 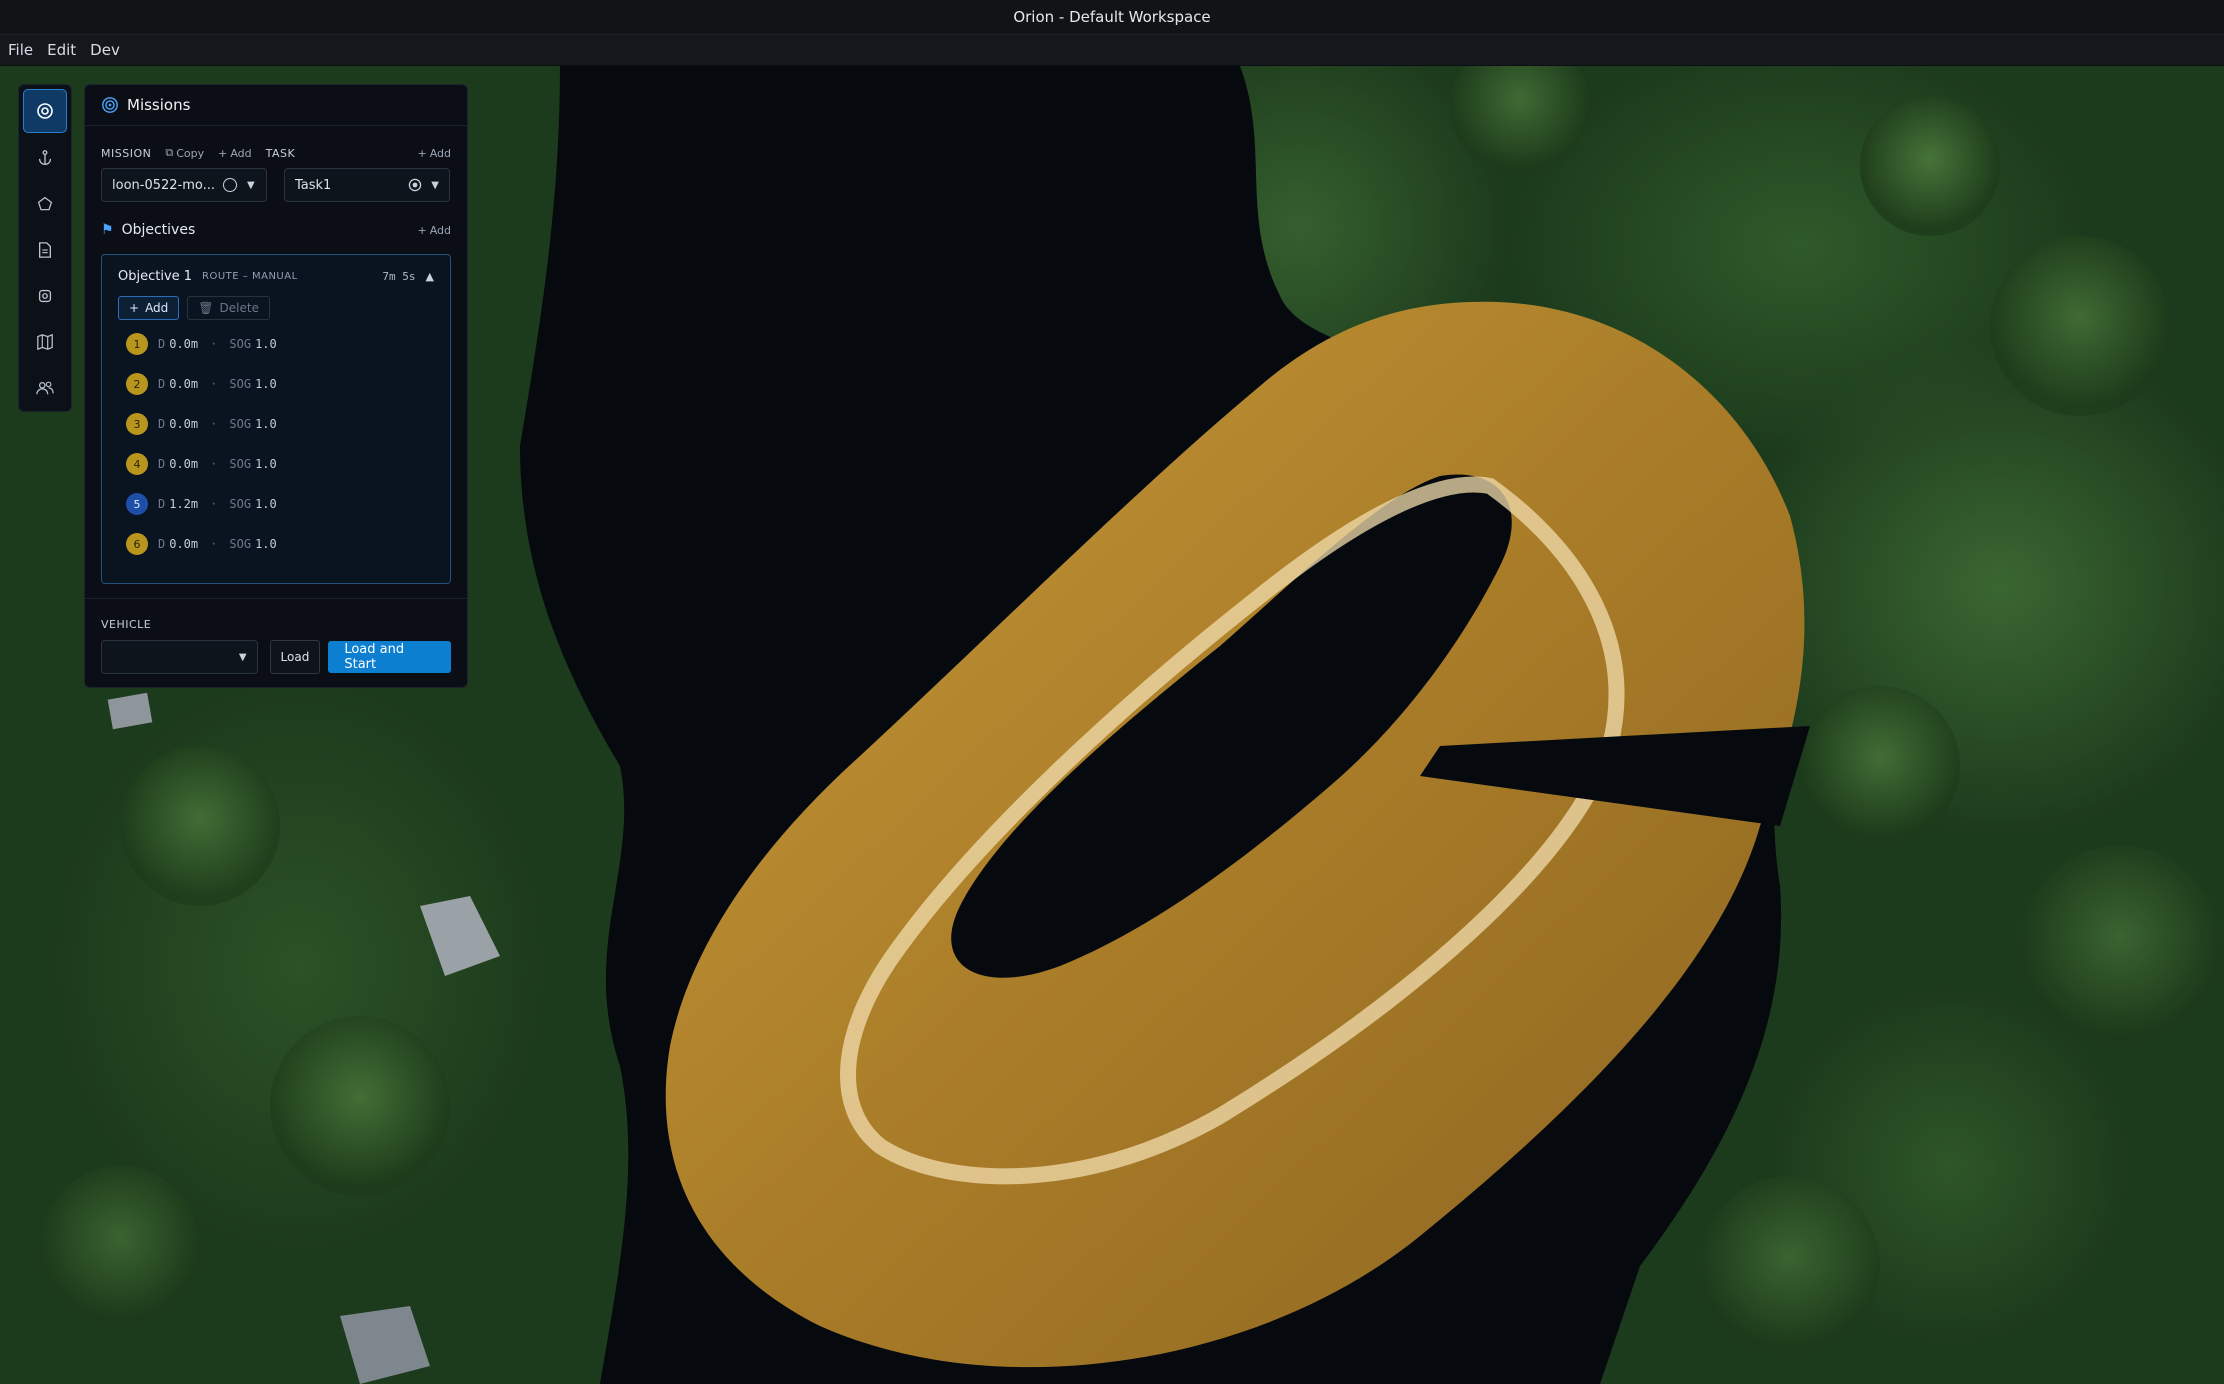 I want to click on mission-label: MISSION, so click(x=126, y=153).